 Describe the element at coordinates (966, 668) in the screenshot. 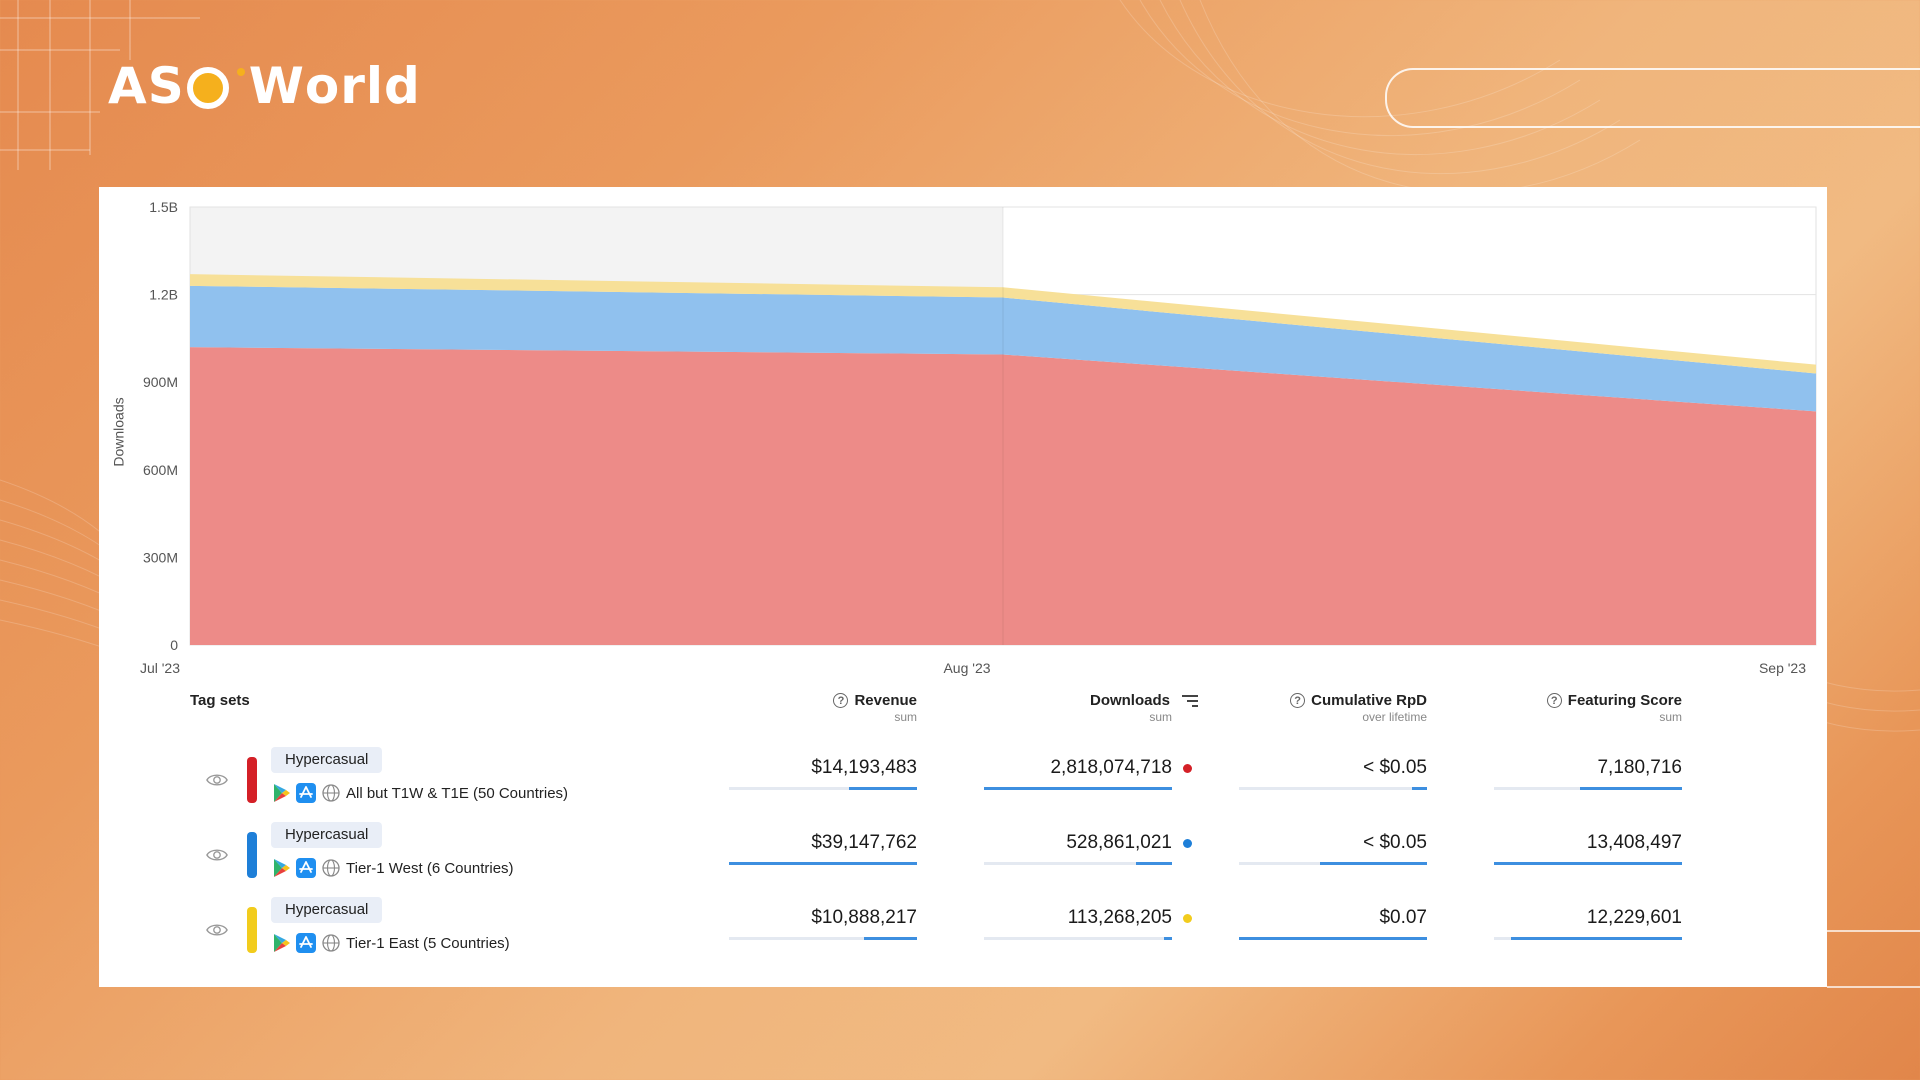

I see `x-tick-label: Aug '23` at that location.